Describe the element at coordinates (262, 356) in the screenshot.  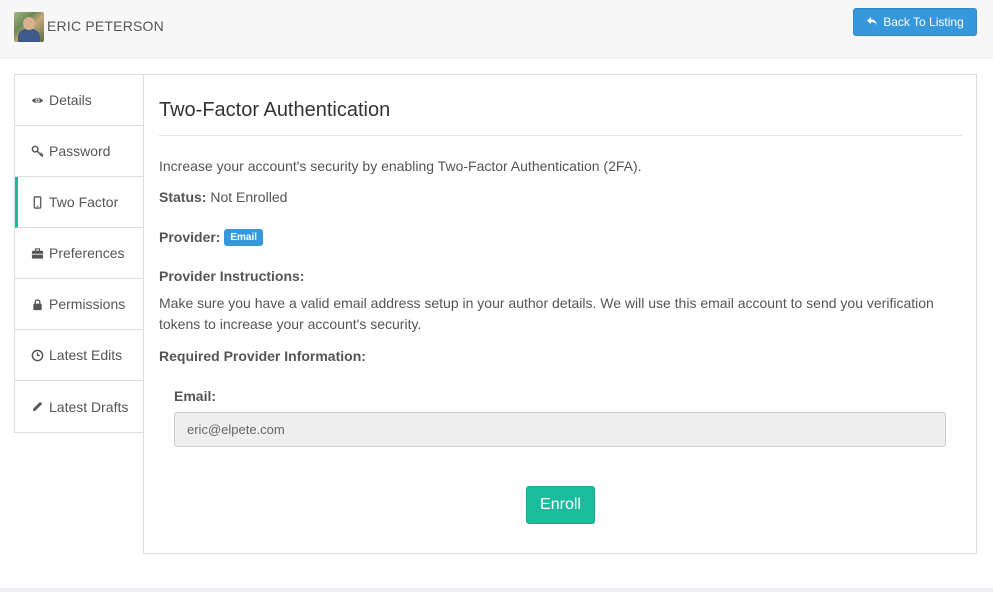
I see `required-info-heading: Required Provider Information:` at that location.